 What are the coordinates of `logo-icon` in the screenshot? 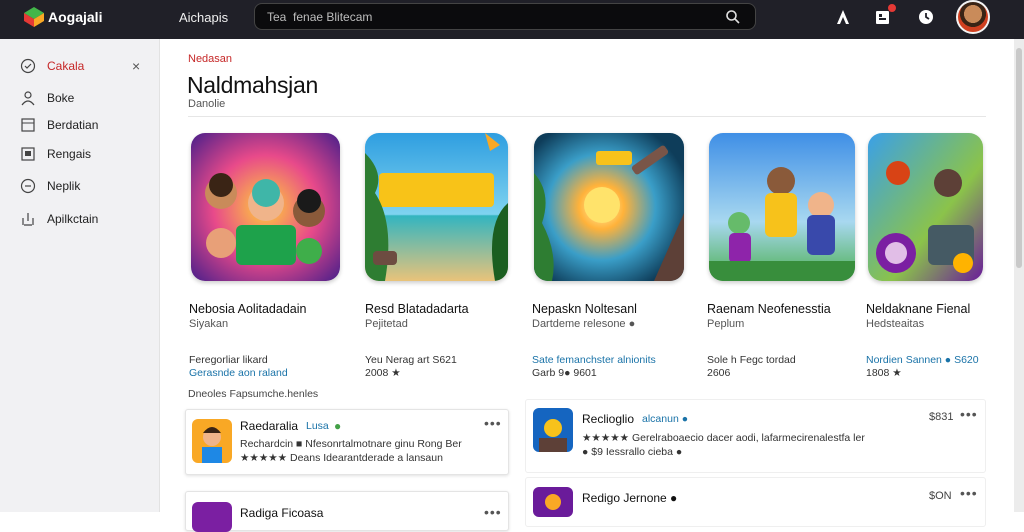 It's located at (34, 17).